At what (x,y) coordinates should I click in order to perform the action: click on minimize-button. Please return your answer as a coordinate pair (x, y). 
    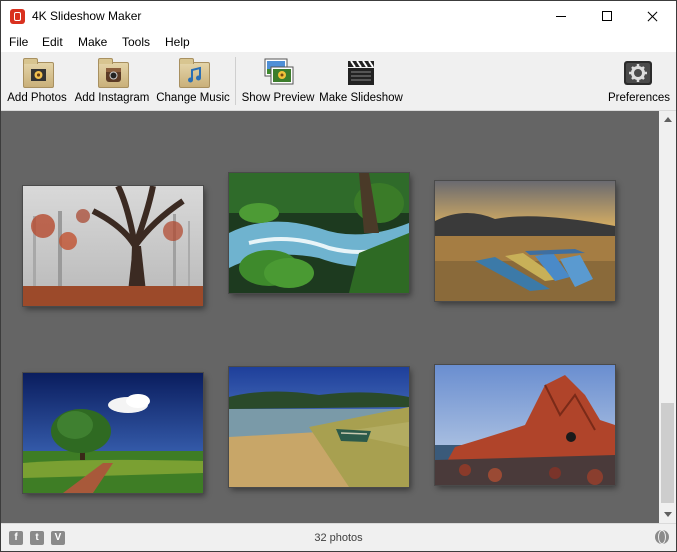
    Looking at the image, I should click on (561, 16).